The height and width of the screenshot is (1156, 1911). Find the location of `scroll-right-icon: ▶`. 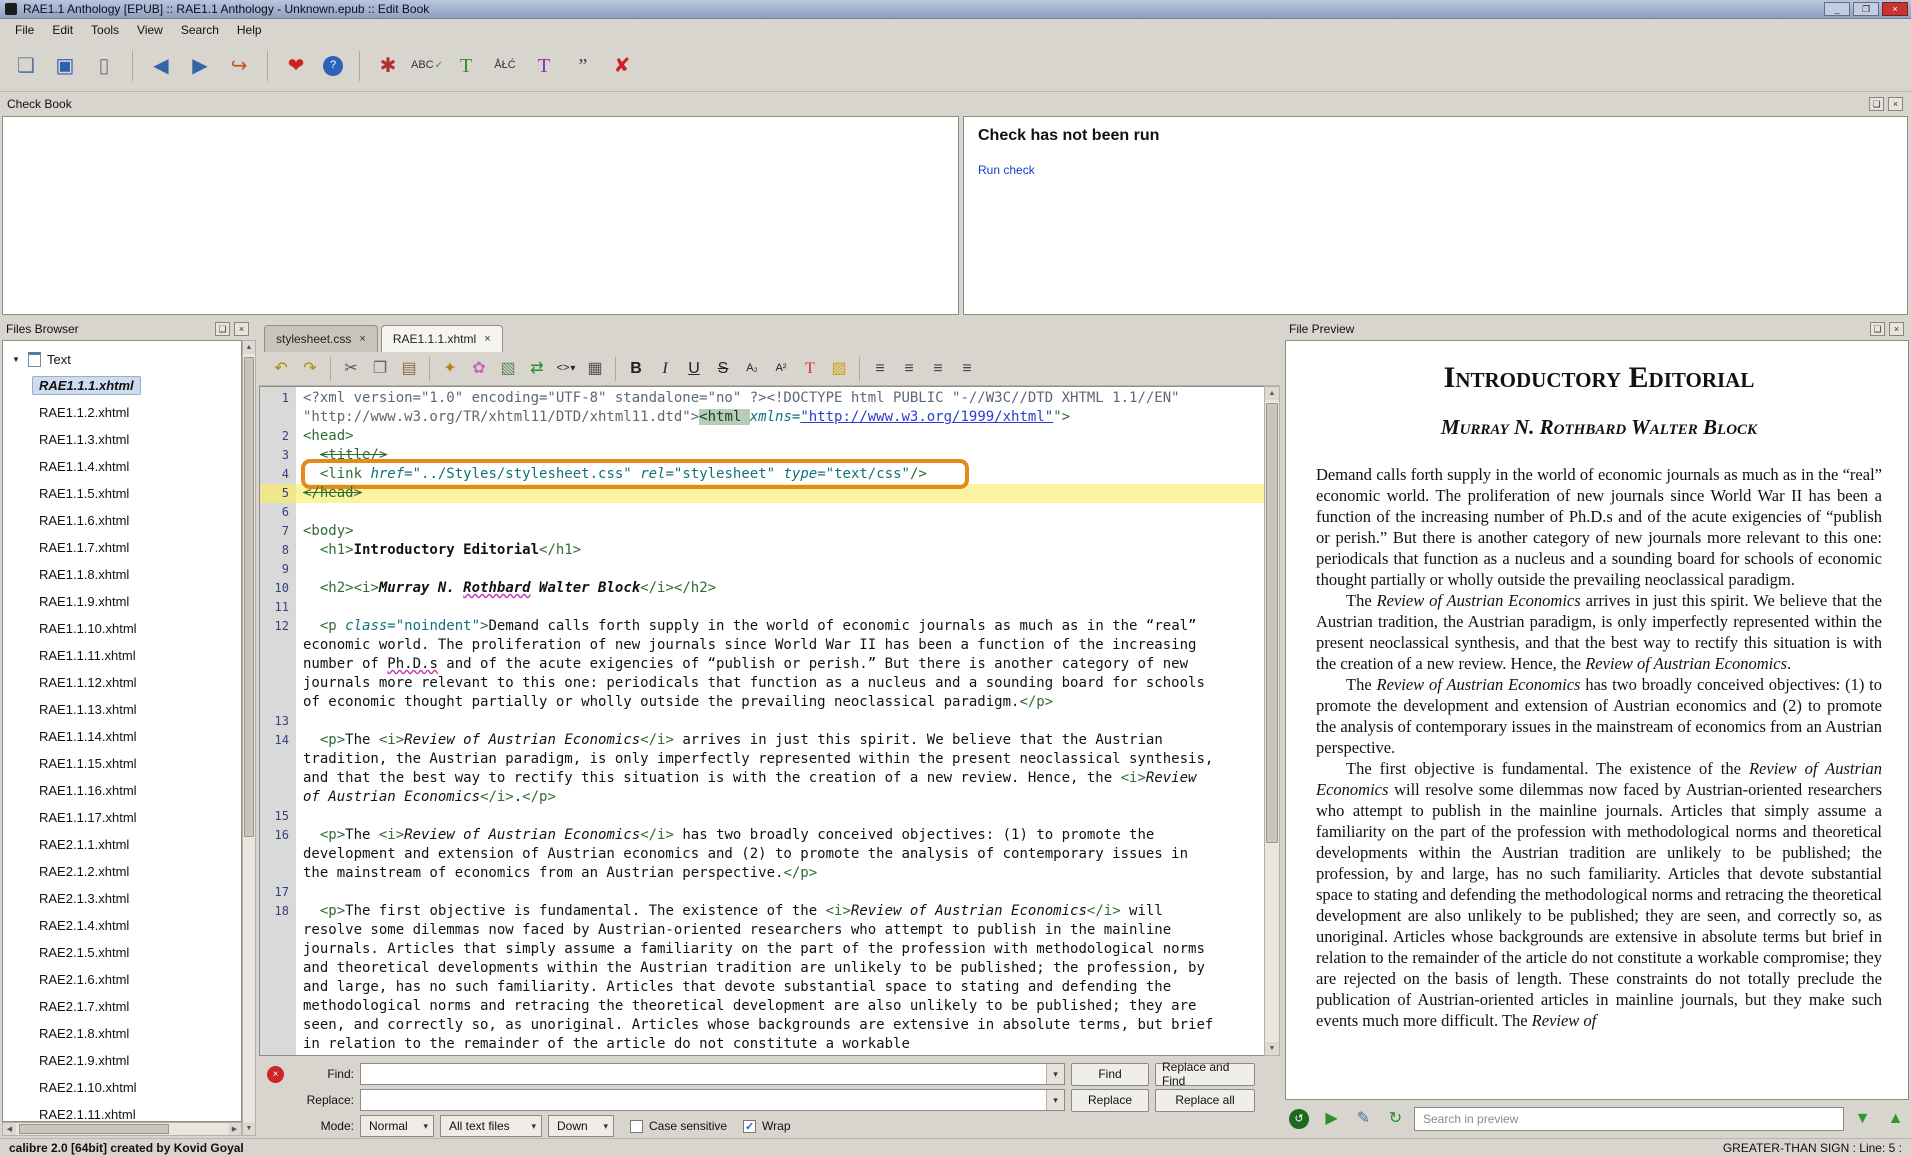

scroll-right-icon: ▶ is located at coordinates (234, 1129).